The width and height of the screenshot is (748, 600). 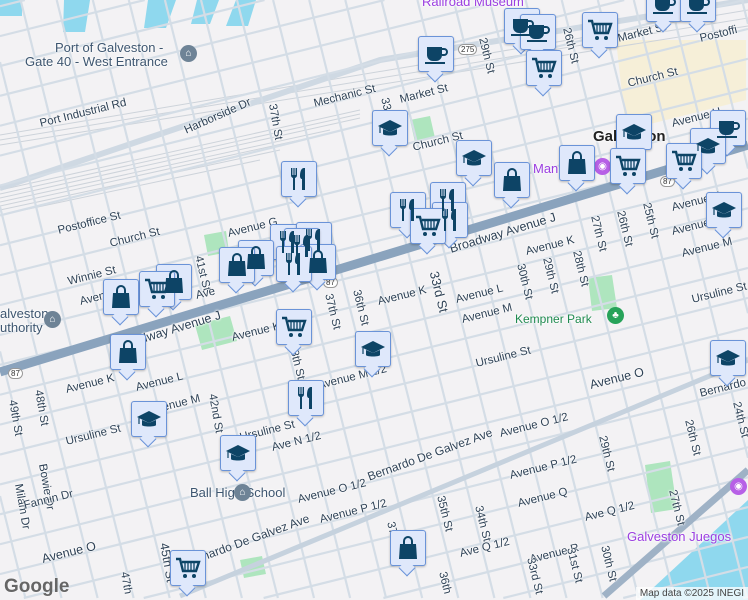 What do you see at coordinates (21, 327) in the screenshot?
I see `place-authority-line2: uthority` at bounding box center [21, 327].